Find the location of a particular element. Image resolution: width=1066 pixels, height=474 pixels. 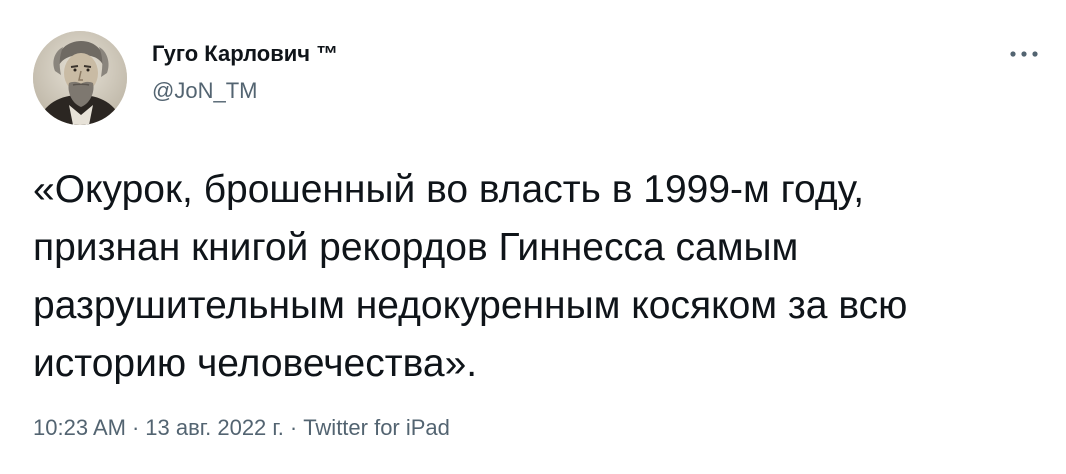

portrait-avatar-icon is located at coordinates (80, 78).